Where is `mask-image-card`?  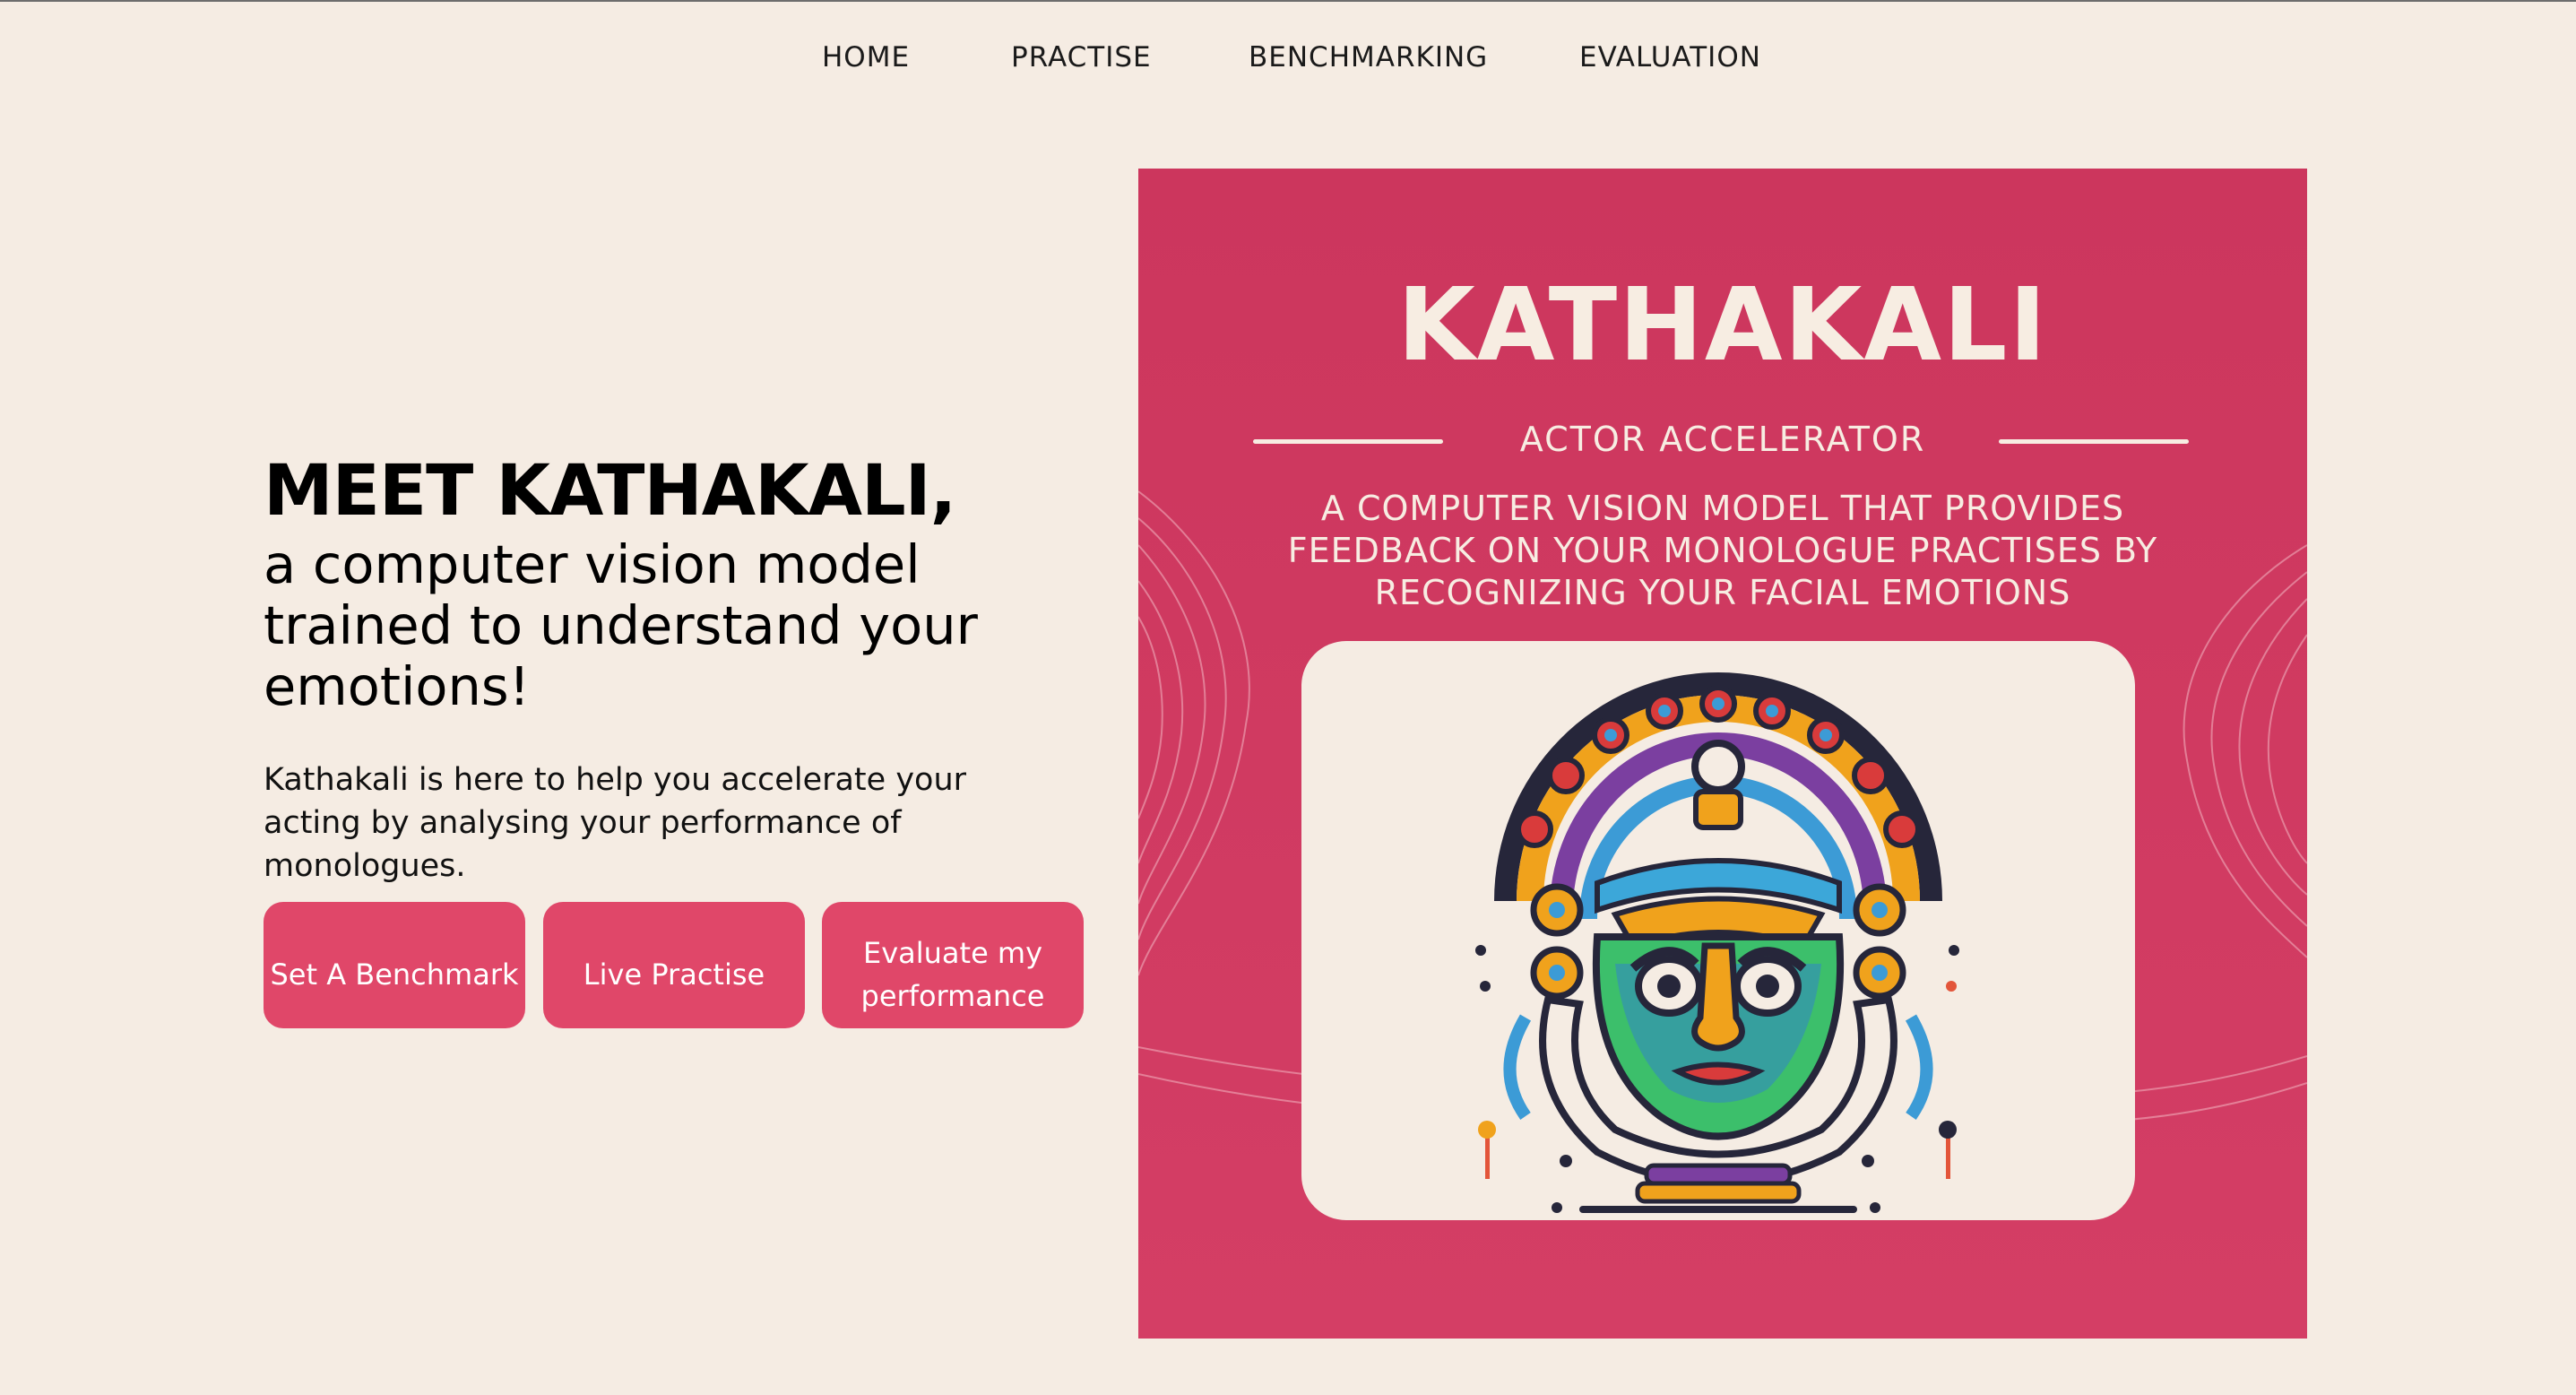
mask-image-card is located at coordinates (1718, 930).